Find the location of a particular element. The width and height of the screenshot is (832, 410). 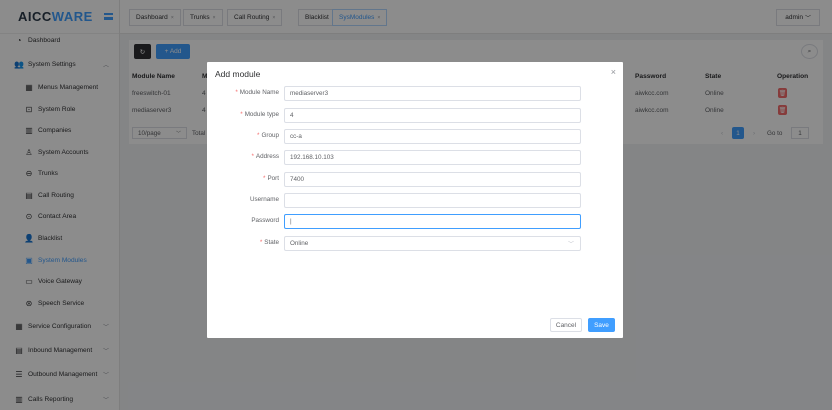

cancel-button: Cancel is located at coordinates (566, 325).